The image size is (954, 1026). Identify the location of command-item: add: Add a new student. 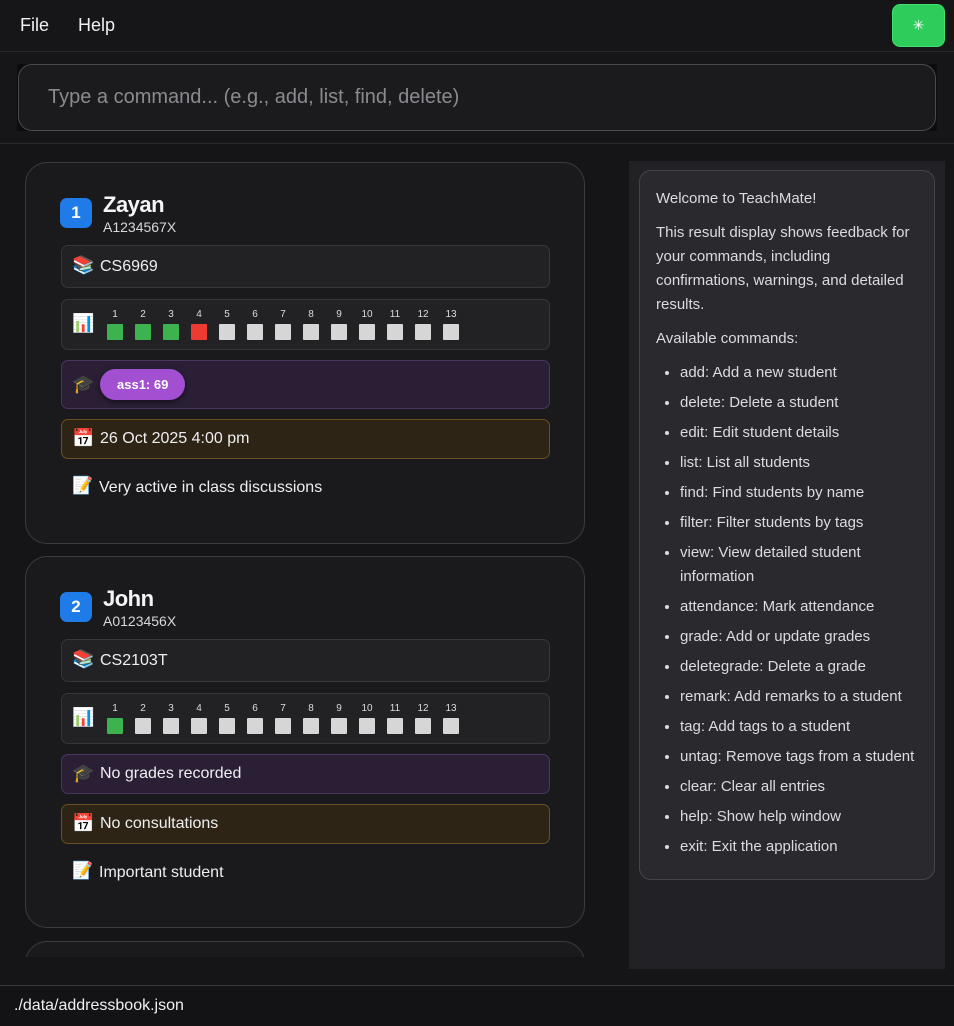
(799, 373).